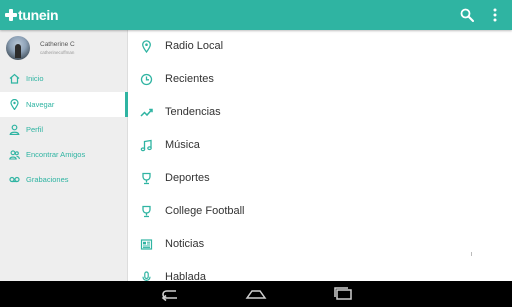  What do you see at coordinates (14, 78) in the screenshot?
I see `home-icon` at bounding box center [14, 78].